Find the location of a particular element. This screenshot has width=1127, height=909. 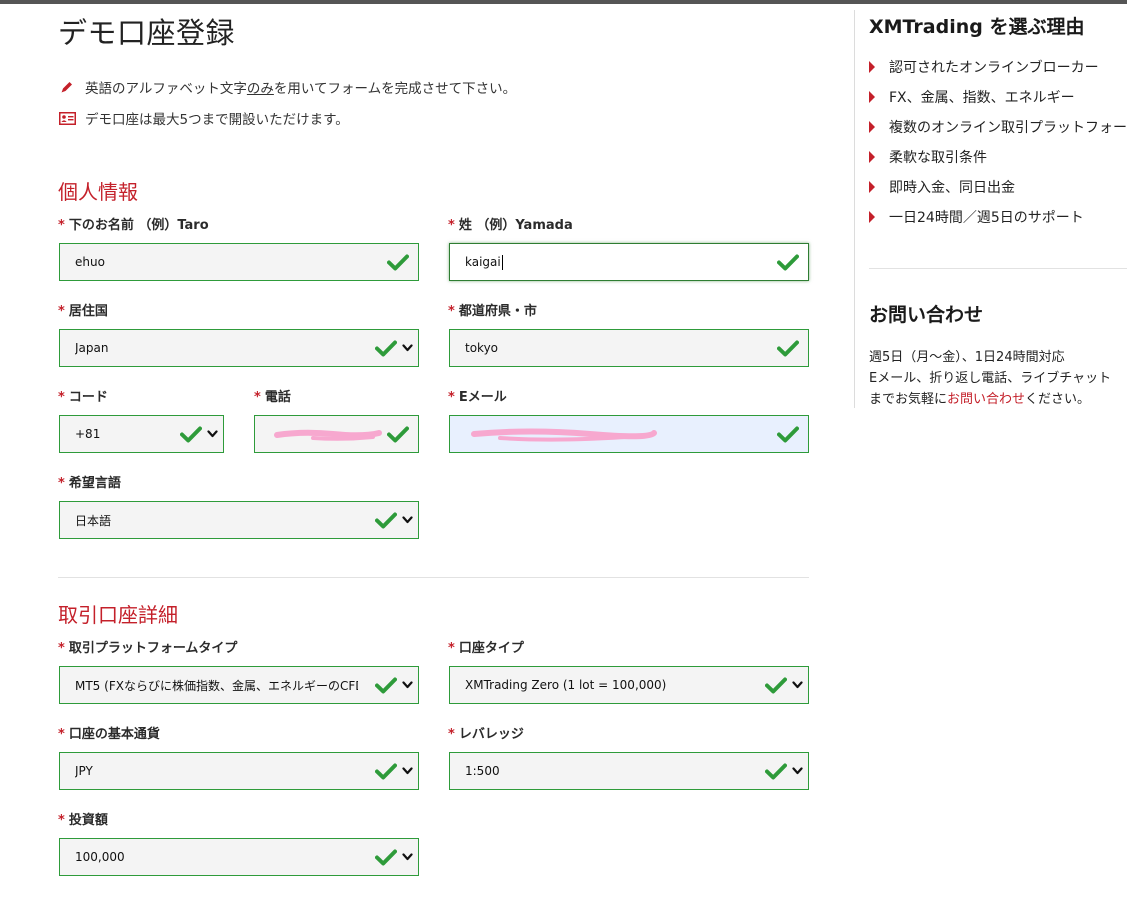

platform-select: MT5 (FXならびに株価指数、金属、エネルギーのCFD) is located at coordinates (239, 685).